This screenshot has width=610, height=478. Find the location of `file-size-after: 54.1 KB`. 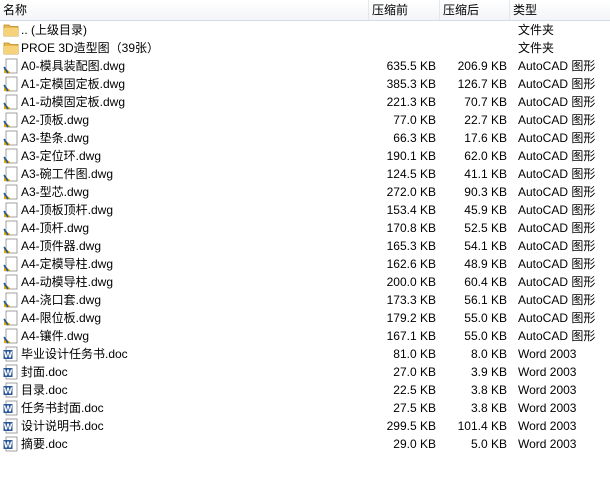

file-size-after: 54.1 KB is located at coordinates (485, 246).